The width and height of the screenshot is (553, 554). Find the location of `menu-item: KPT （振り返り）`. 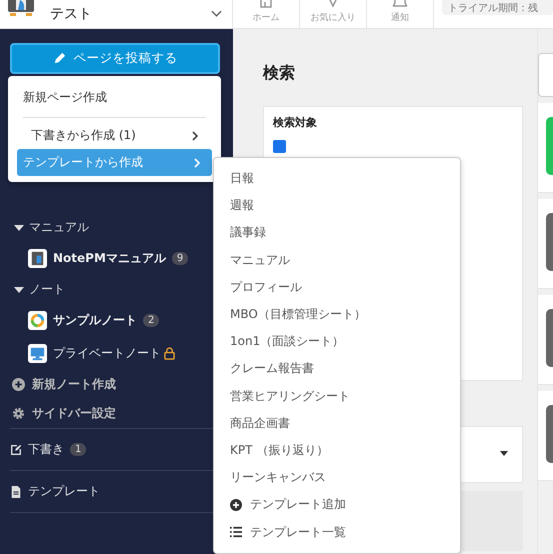

menu-item: KPT （振り返り） is located at coordinates (337, 450).